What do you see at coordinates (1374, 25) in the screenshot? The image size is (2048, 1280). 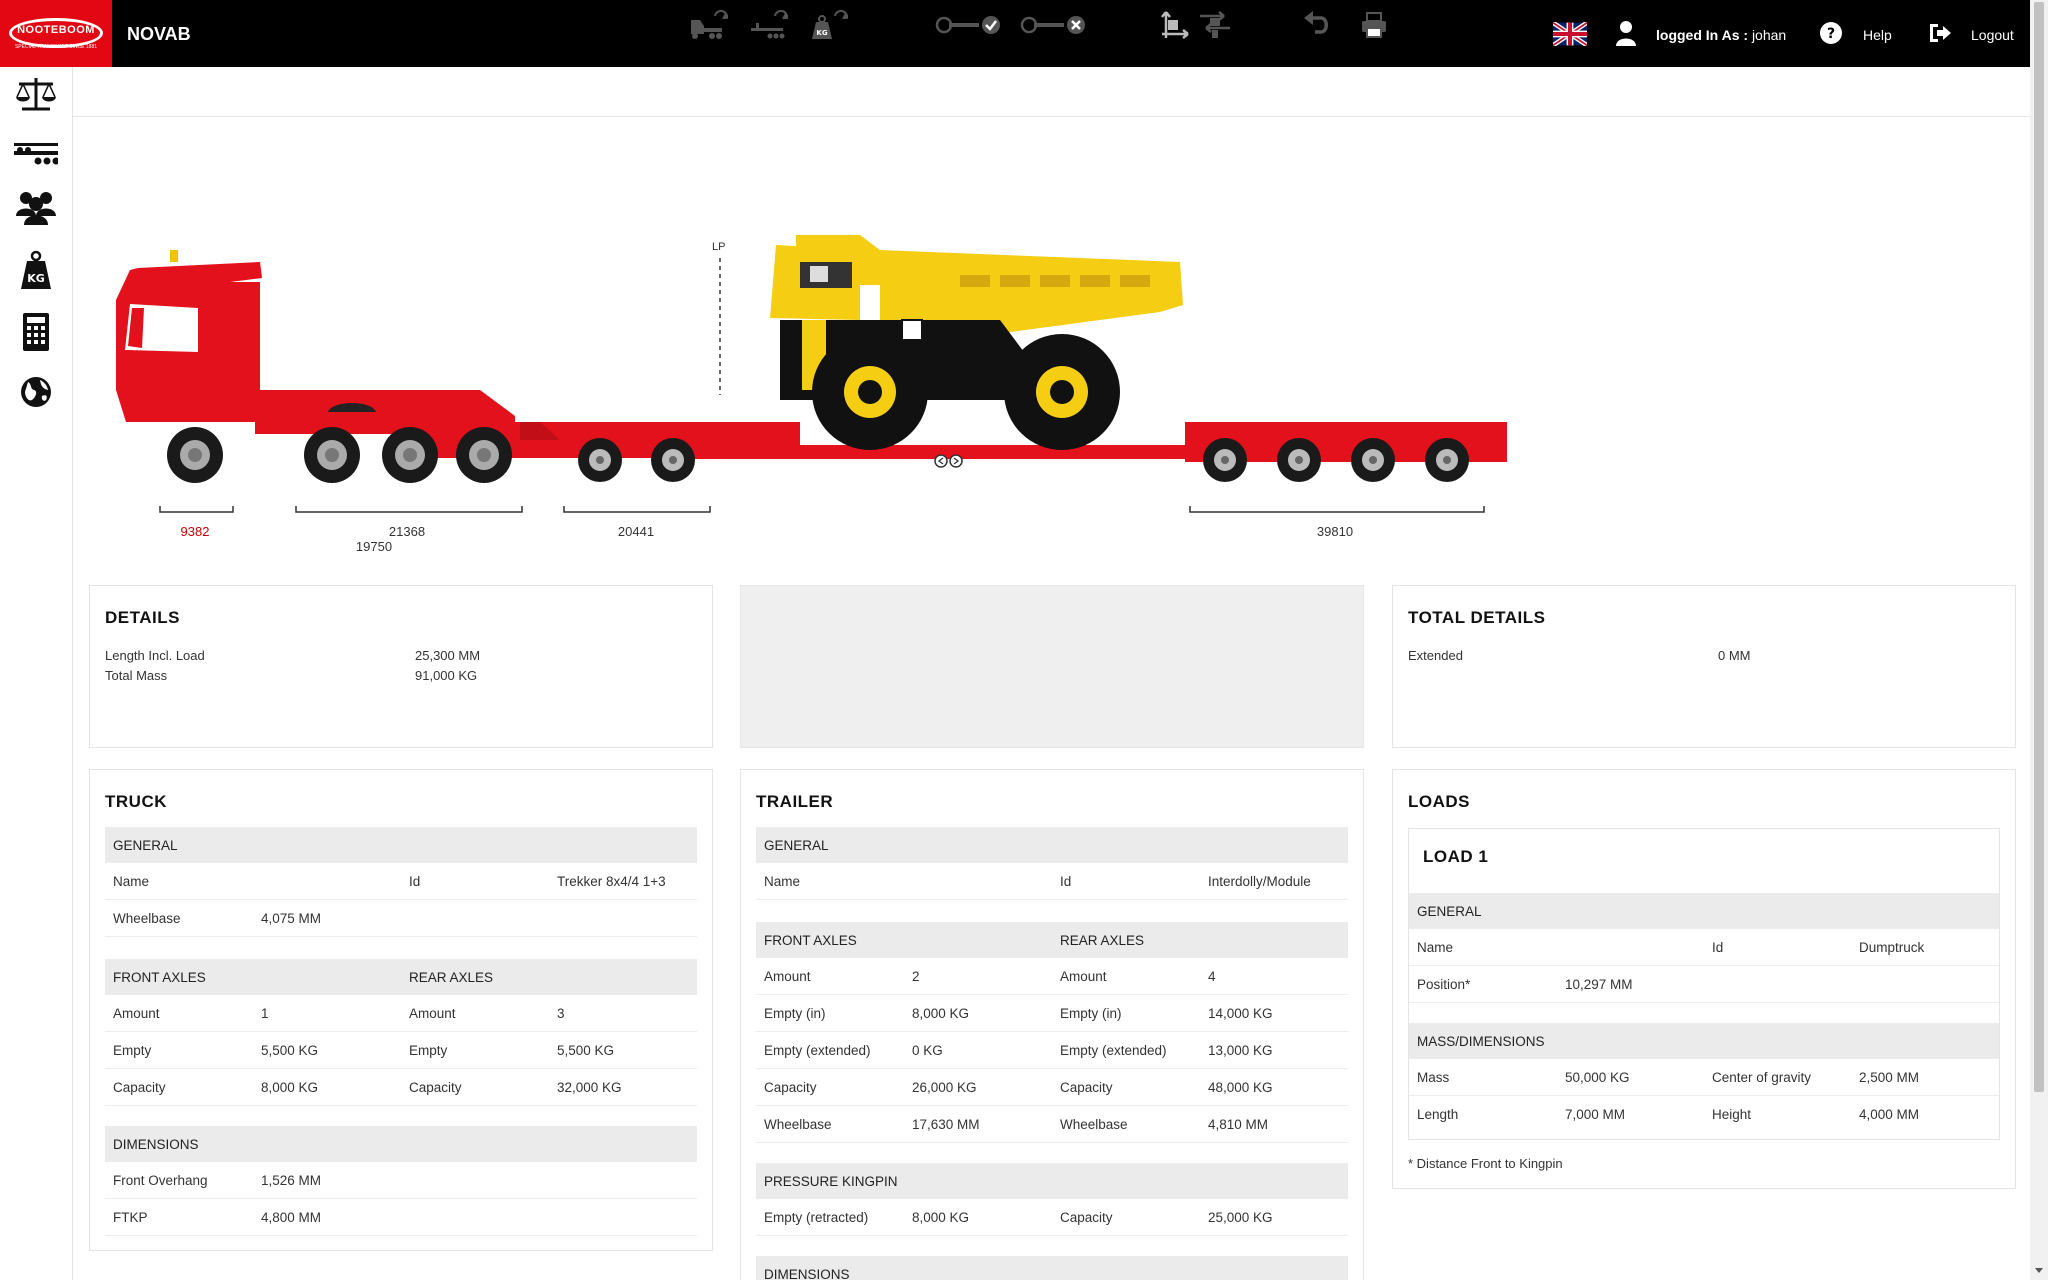 I see `print-icon` at bounding box center [1374, 25].